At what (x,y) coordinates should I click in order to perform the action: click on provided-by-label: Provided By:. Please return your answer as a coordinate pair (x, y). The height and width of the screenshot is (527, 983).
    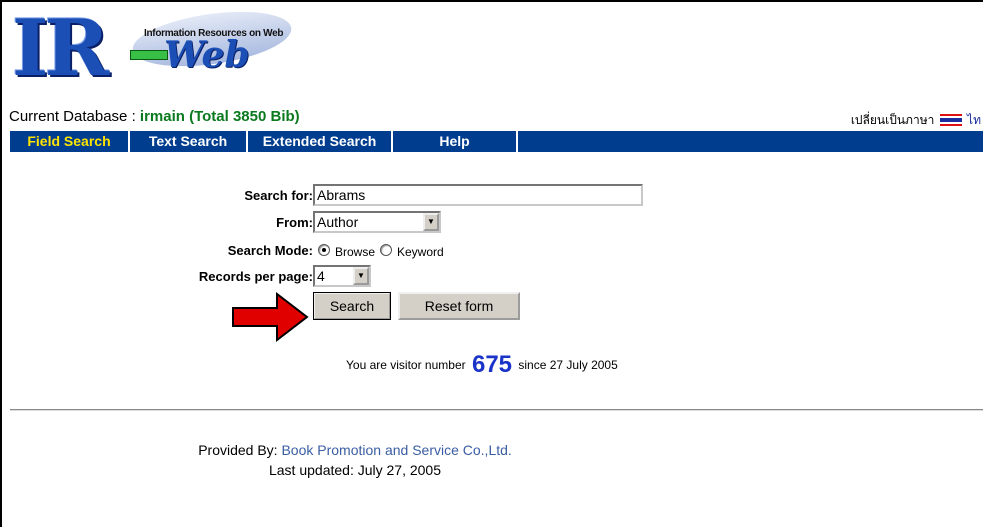
    Looking at the image, I should click on (240, 450).